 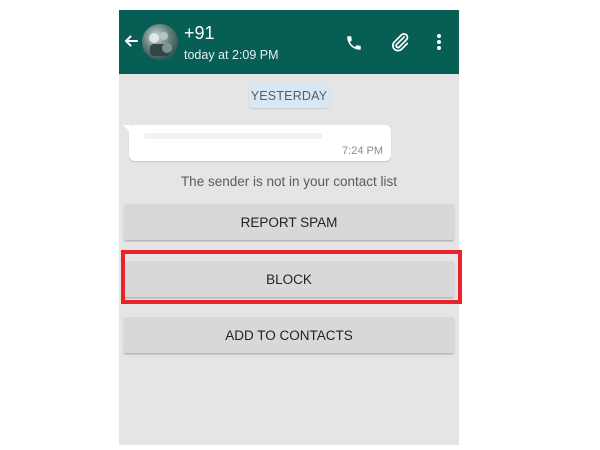 I want to click on incoming-message: 7:24 PM, so click(x=257, y=143).